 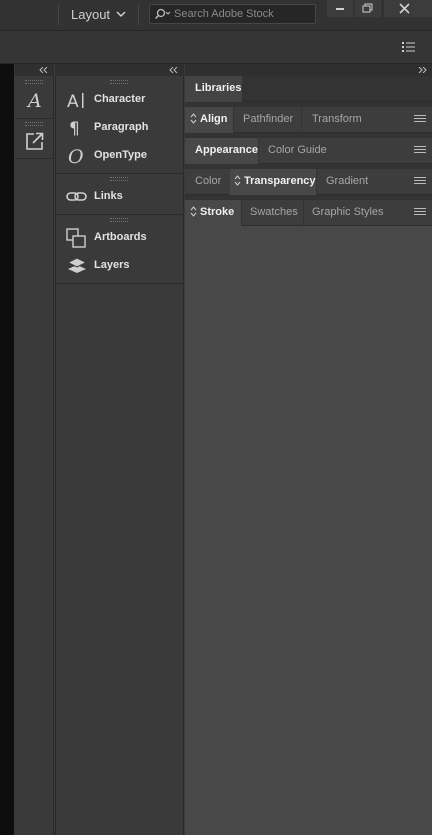 I want to click on tab-label: Transparency, so click(x=280, y=181).